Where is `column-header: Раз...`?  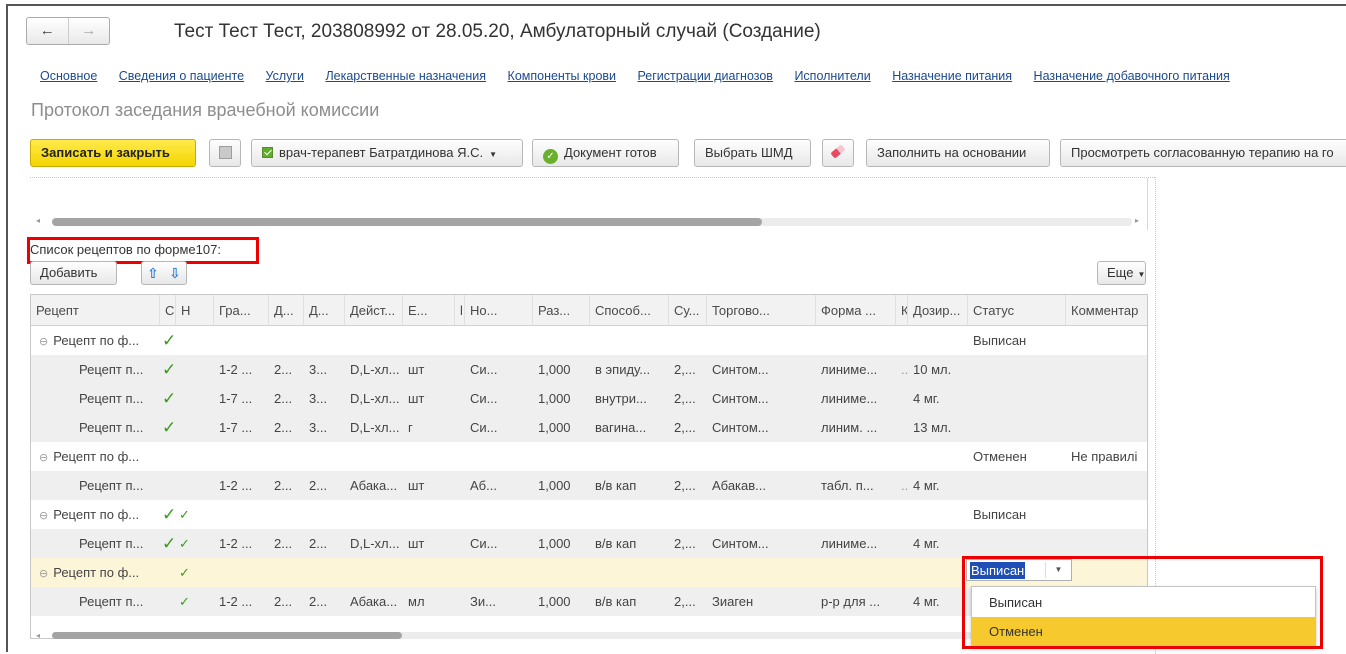 column-header: Раз... is located at coordinates (561, 310).